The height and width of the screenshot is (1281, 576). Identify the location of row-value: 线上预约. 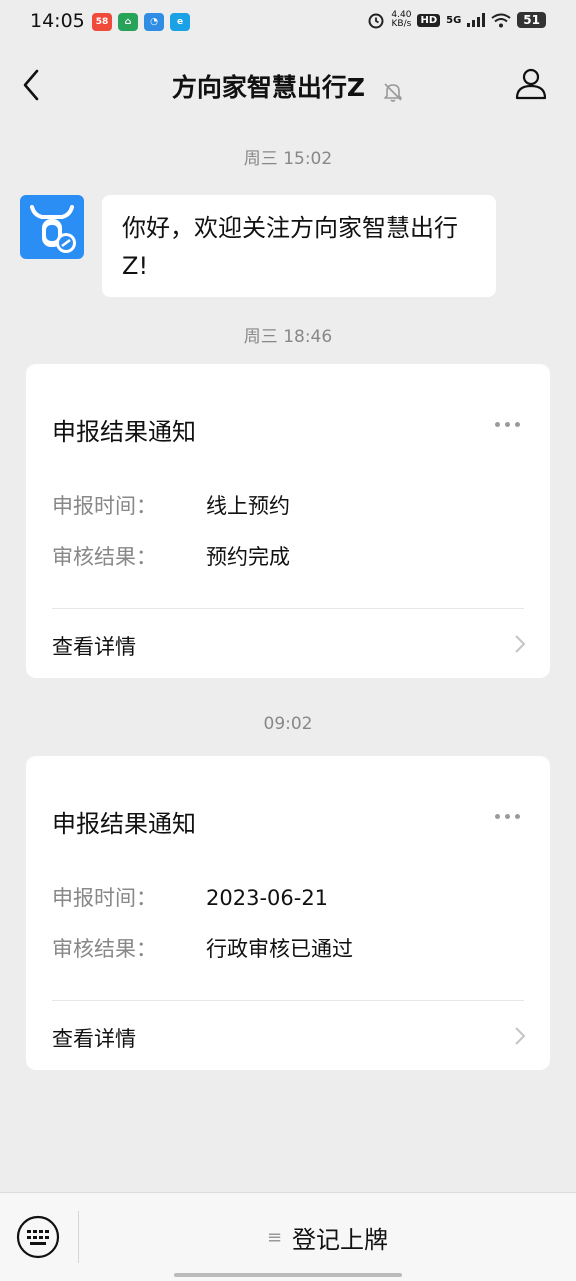
(248, 506).